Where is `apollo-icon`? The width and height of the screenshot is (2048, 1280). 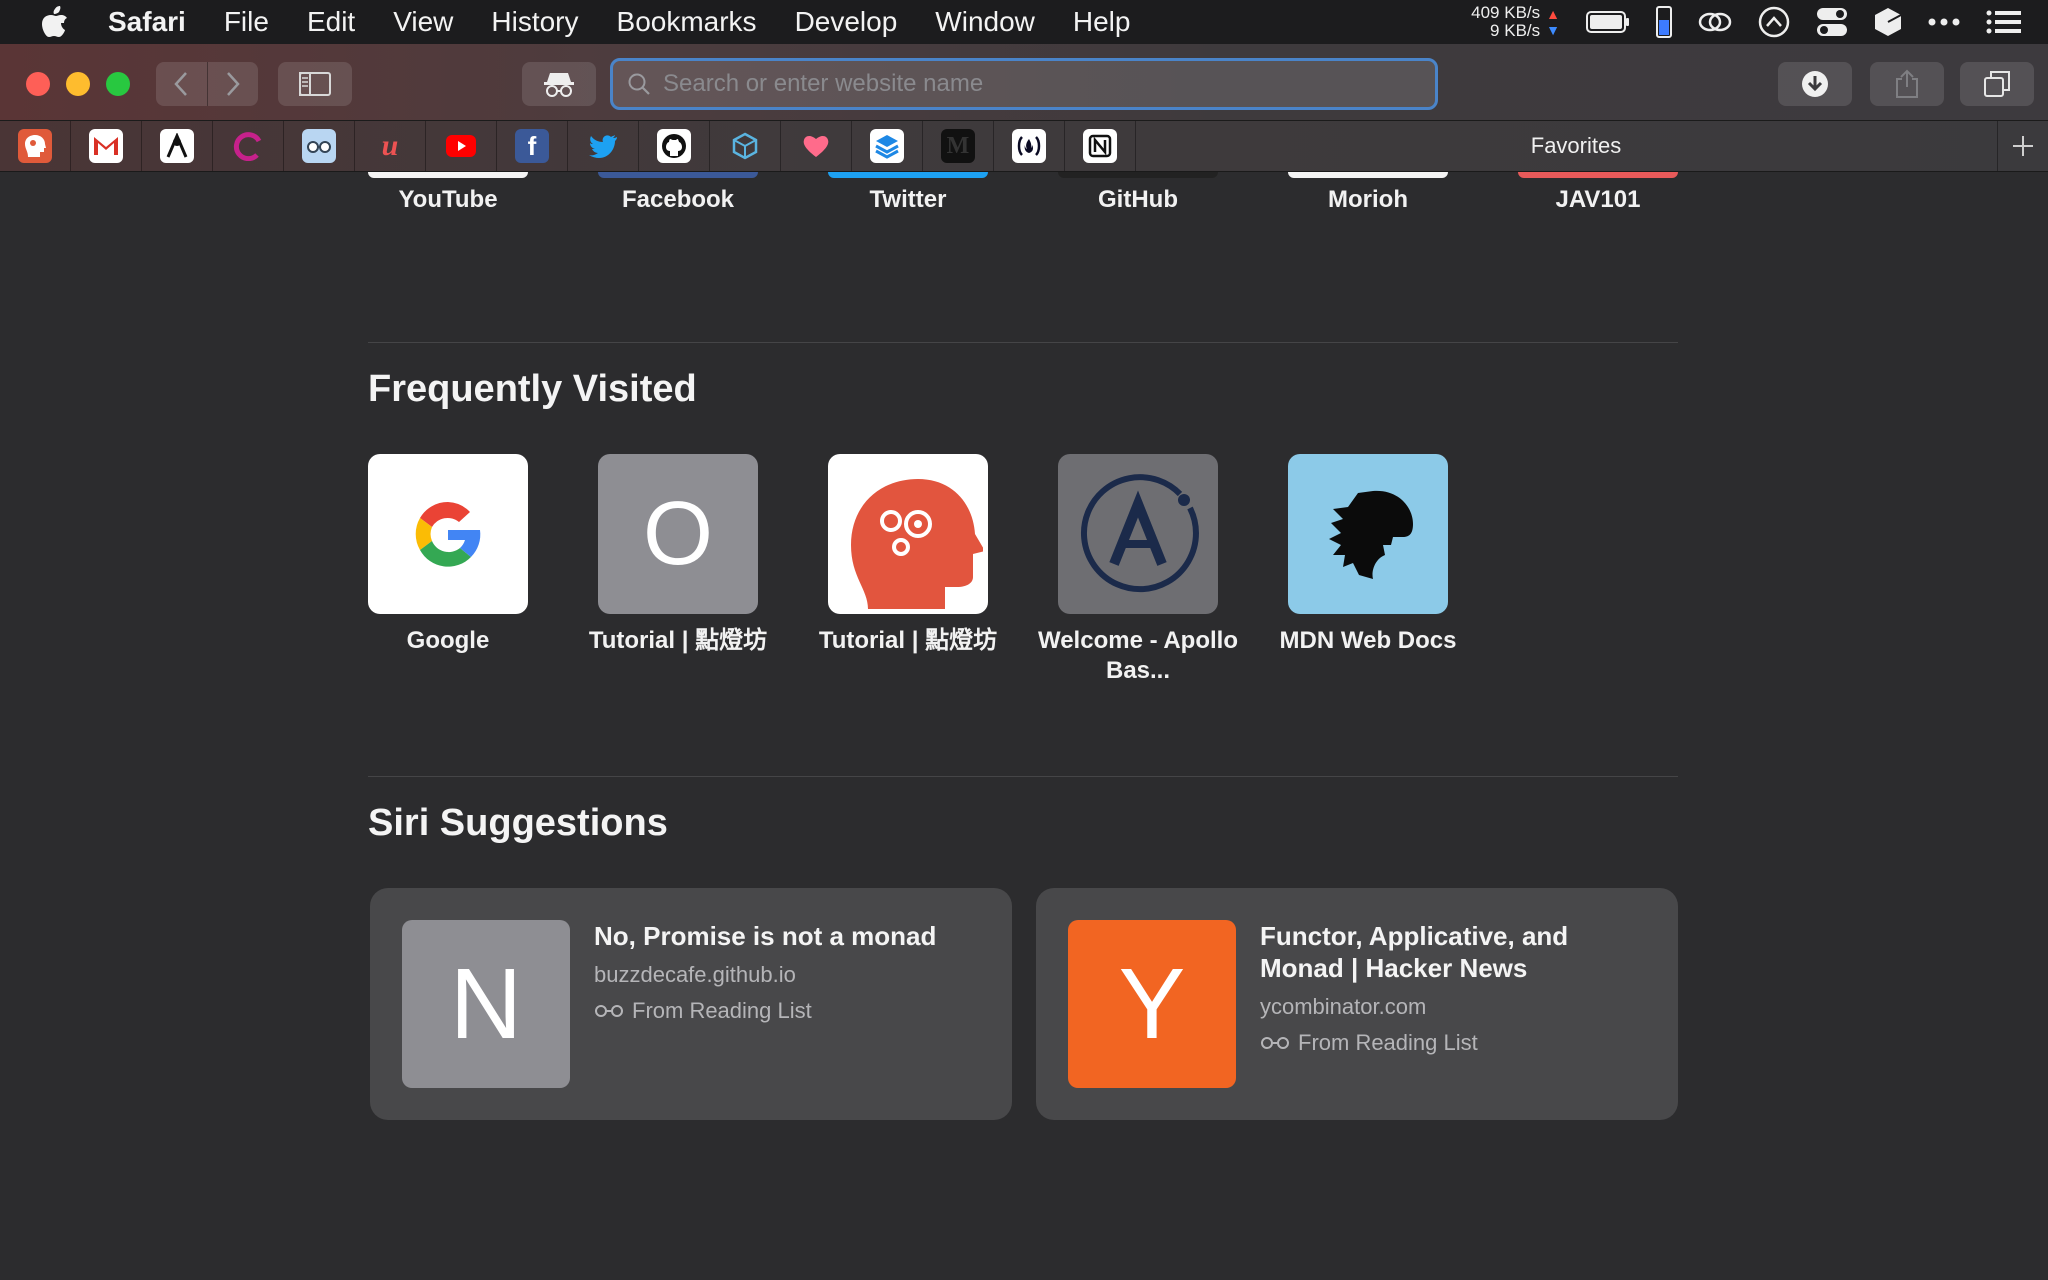 apollo-icon is located at coordinates (1140, 533).